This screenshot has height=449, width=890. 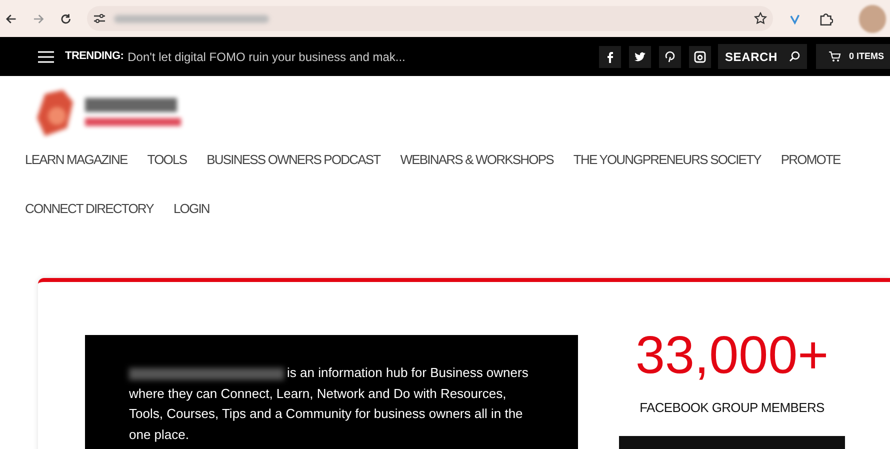 What do you see at coordinates (762, 56) in the screenshot?
I see `search-field: SEARCH` at bounding box center [762, 56].